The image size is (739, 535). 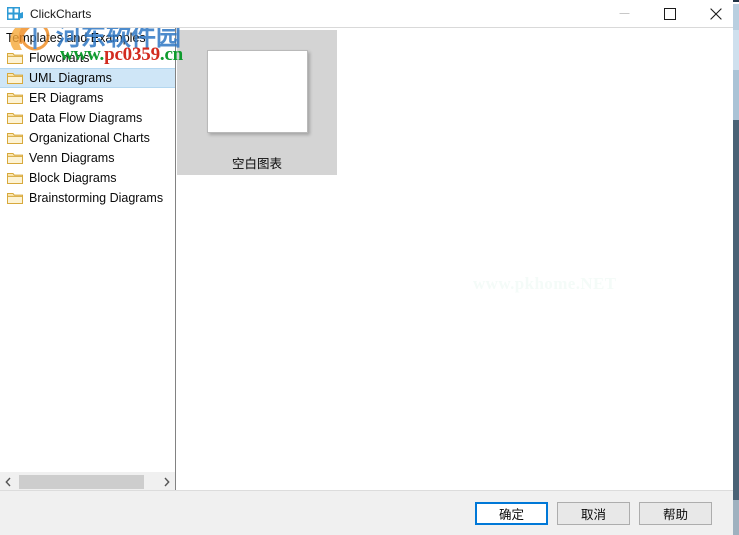 I want to click on sidebar-item-venn-diagrams: Venn Diagrams, so click(x=87, y=158).